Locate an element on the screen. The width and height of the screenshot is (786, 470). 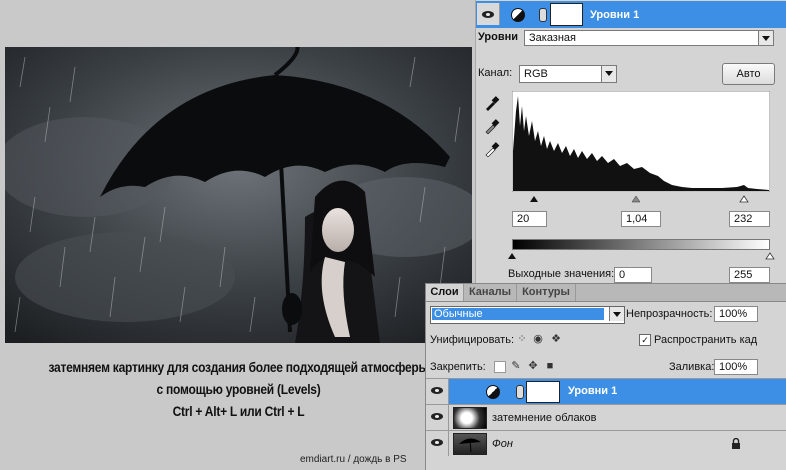
layer-name: затемнение облаков is located at coordinates (544, 418).